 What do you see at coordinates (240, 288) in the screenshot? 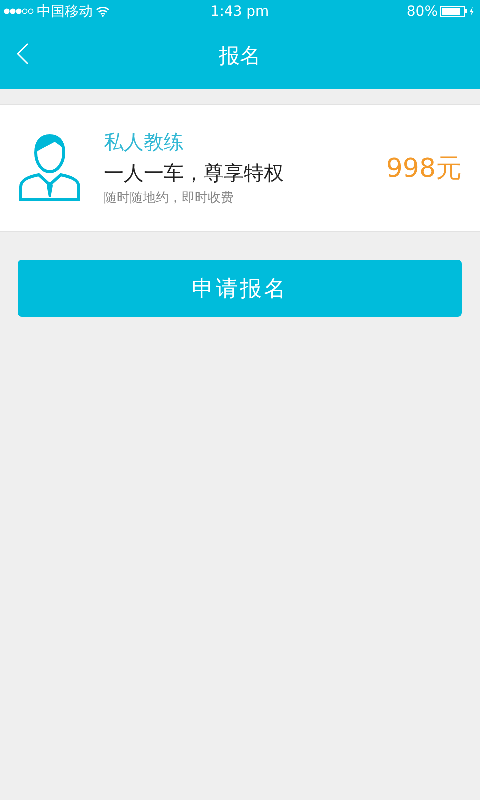
I see `apply-button: 申请报名` at bounding box center [240, 288].